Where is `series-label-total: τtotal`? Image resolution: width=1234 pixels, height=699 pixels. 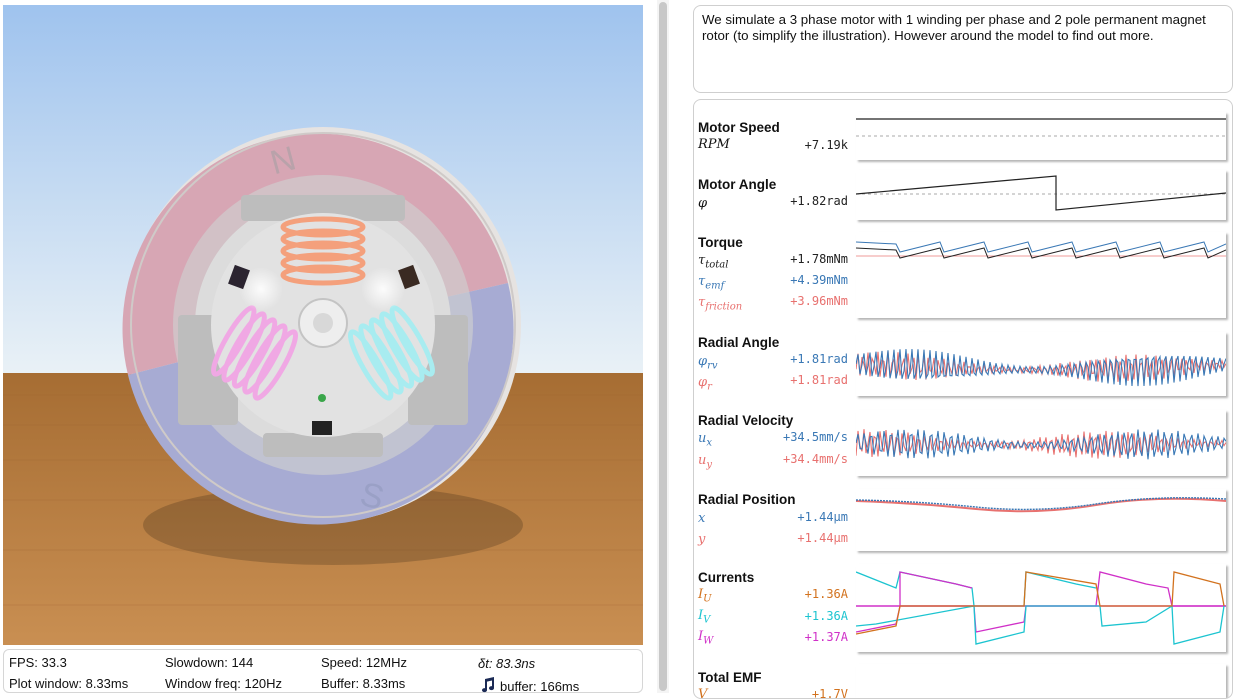 series-label-total: τtotal is located at coordinates (713, 262).